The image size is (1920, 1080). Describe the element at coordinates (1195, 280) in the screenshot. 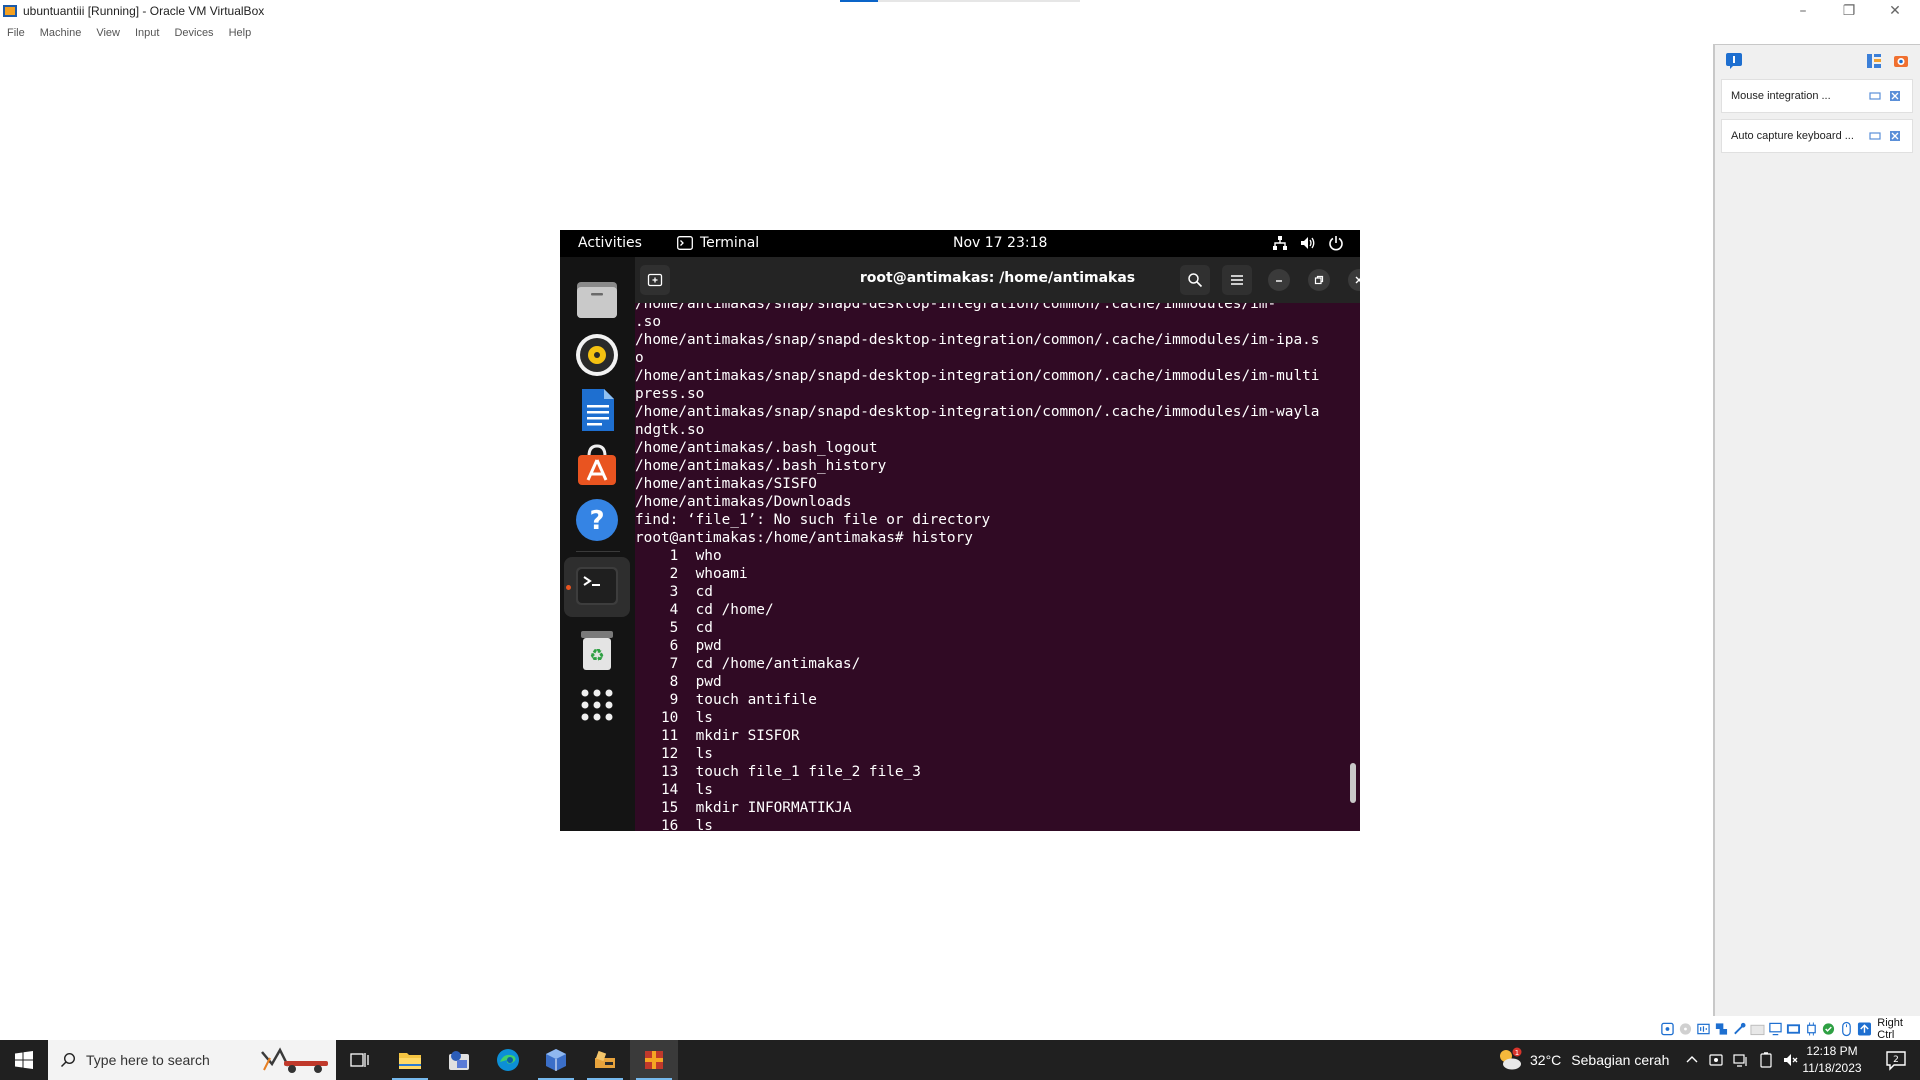

I see `search-button` at that location.